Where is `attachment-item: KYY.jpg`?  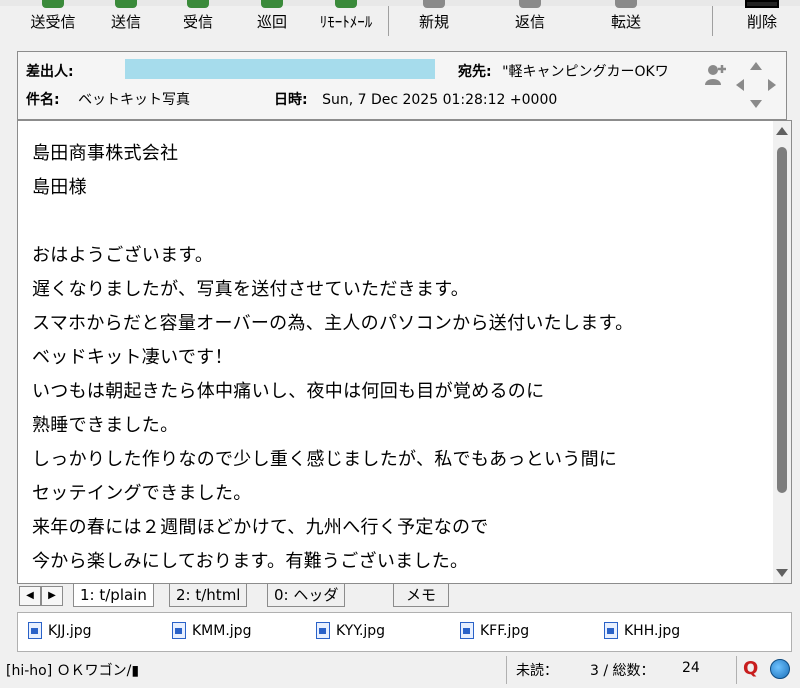
attachment-item: KYY.jpg is located at coordinates (350, 630).